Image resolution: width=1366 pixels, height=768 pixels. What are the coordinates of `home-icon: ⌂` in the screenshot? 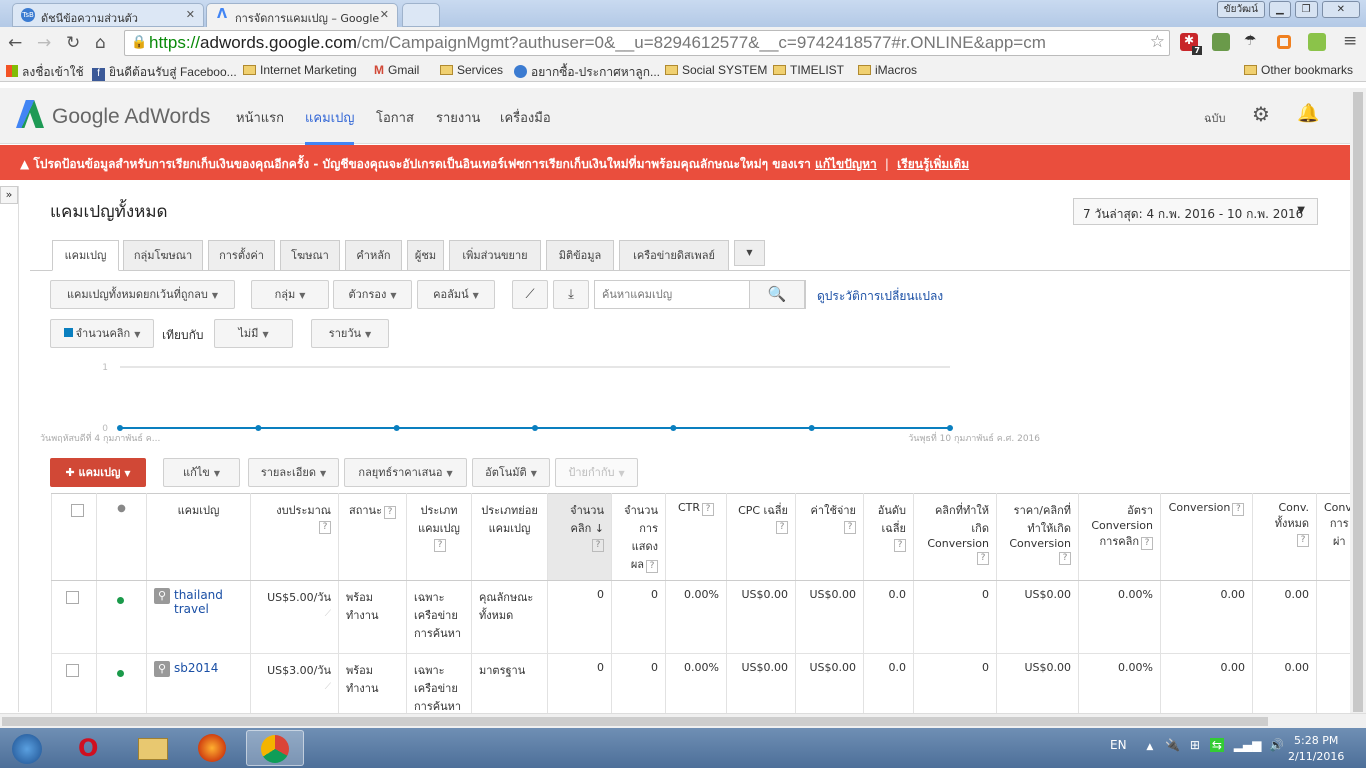 It's located at (100, 43).